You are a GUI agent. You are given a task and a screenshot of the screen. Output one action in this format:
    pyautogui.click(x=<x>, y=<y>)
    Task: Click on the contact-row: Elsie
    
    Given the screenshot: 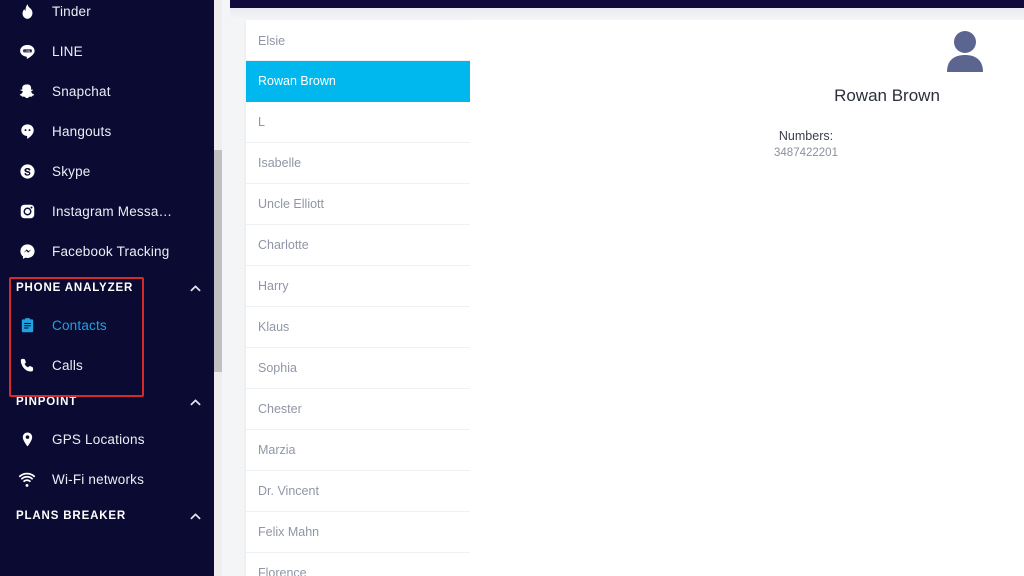 What is the action you would take?
    pyautogui.click(x=358, y=40)
    